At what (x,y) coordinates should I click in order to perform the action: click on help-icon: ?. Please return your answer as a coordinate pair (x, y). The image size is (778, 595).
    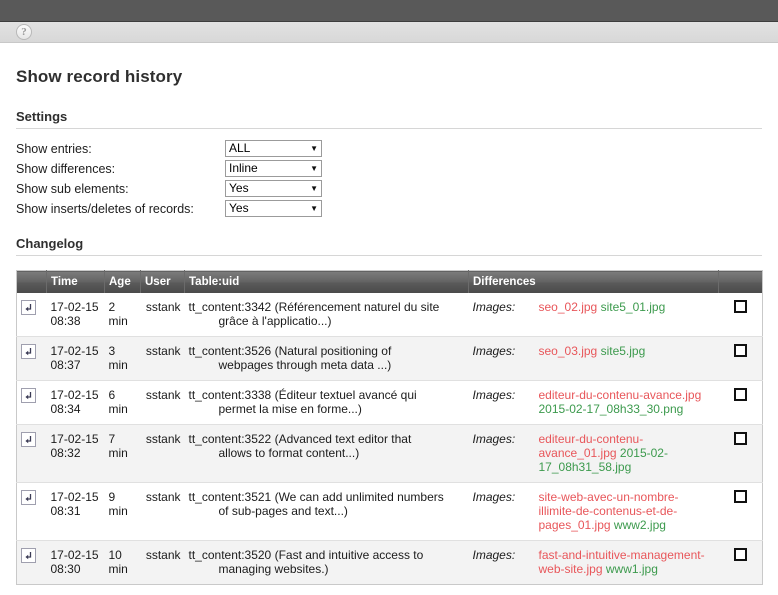
    Looking at the image, I should click on (24, 32).